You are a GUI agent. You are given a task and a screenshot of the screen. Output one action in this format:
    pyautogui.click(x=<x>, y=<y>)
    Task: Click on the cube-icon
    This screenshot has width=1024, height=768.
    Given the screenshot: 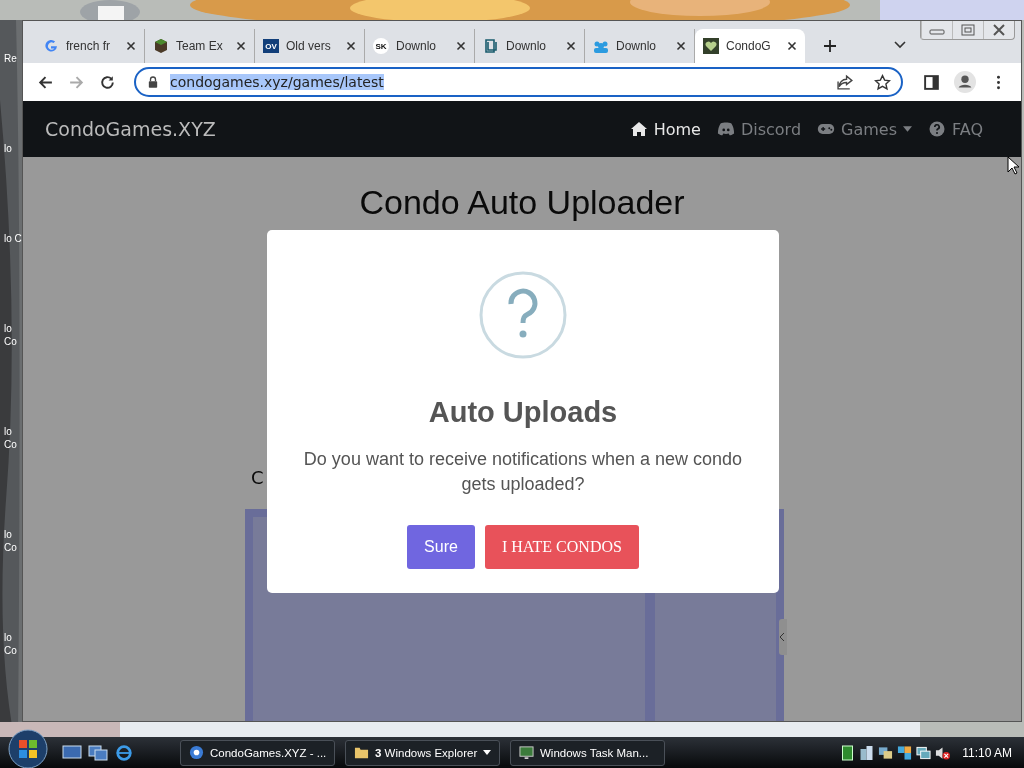 What is the action you would take?
    pyautogui.click(x=161, y=46)
    